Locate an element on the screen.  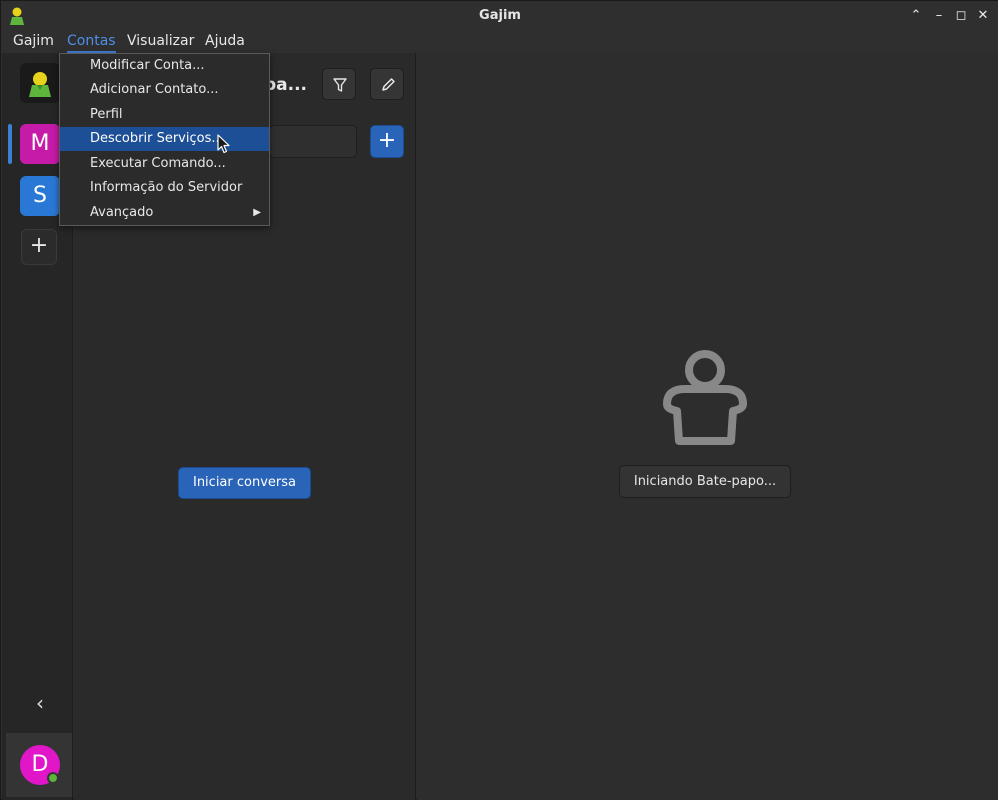
maximize-button: ◻ is located at coordinates (961, 16).